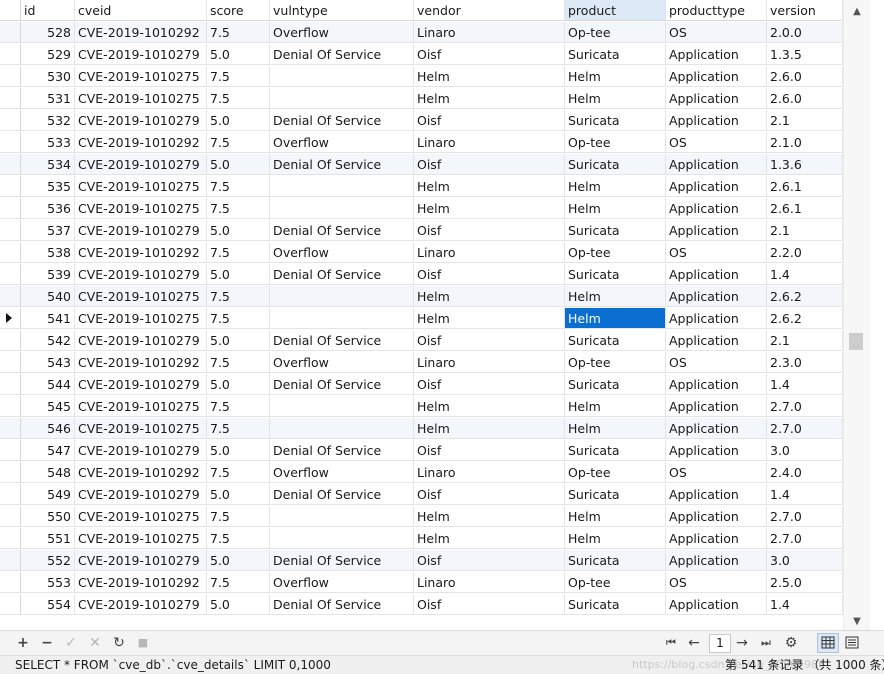 This screenshot has width=884, height=674. Describe the element at coordinates (48, 10) in the screenshot. I see `column-header-id: id` at that location.